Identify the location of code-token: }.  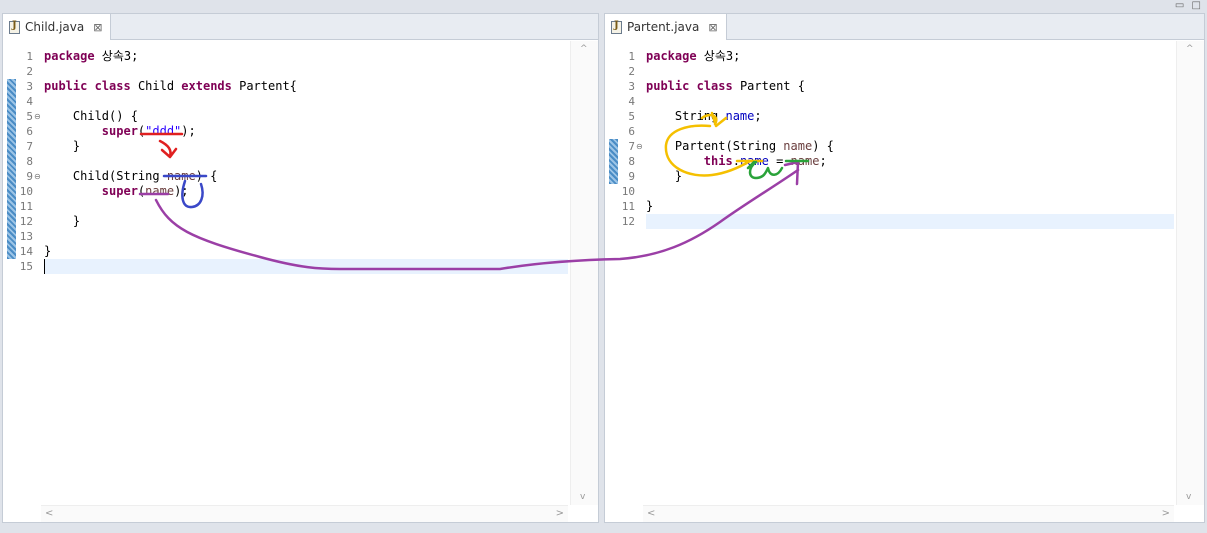
(48, 251).